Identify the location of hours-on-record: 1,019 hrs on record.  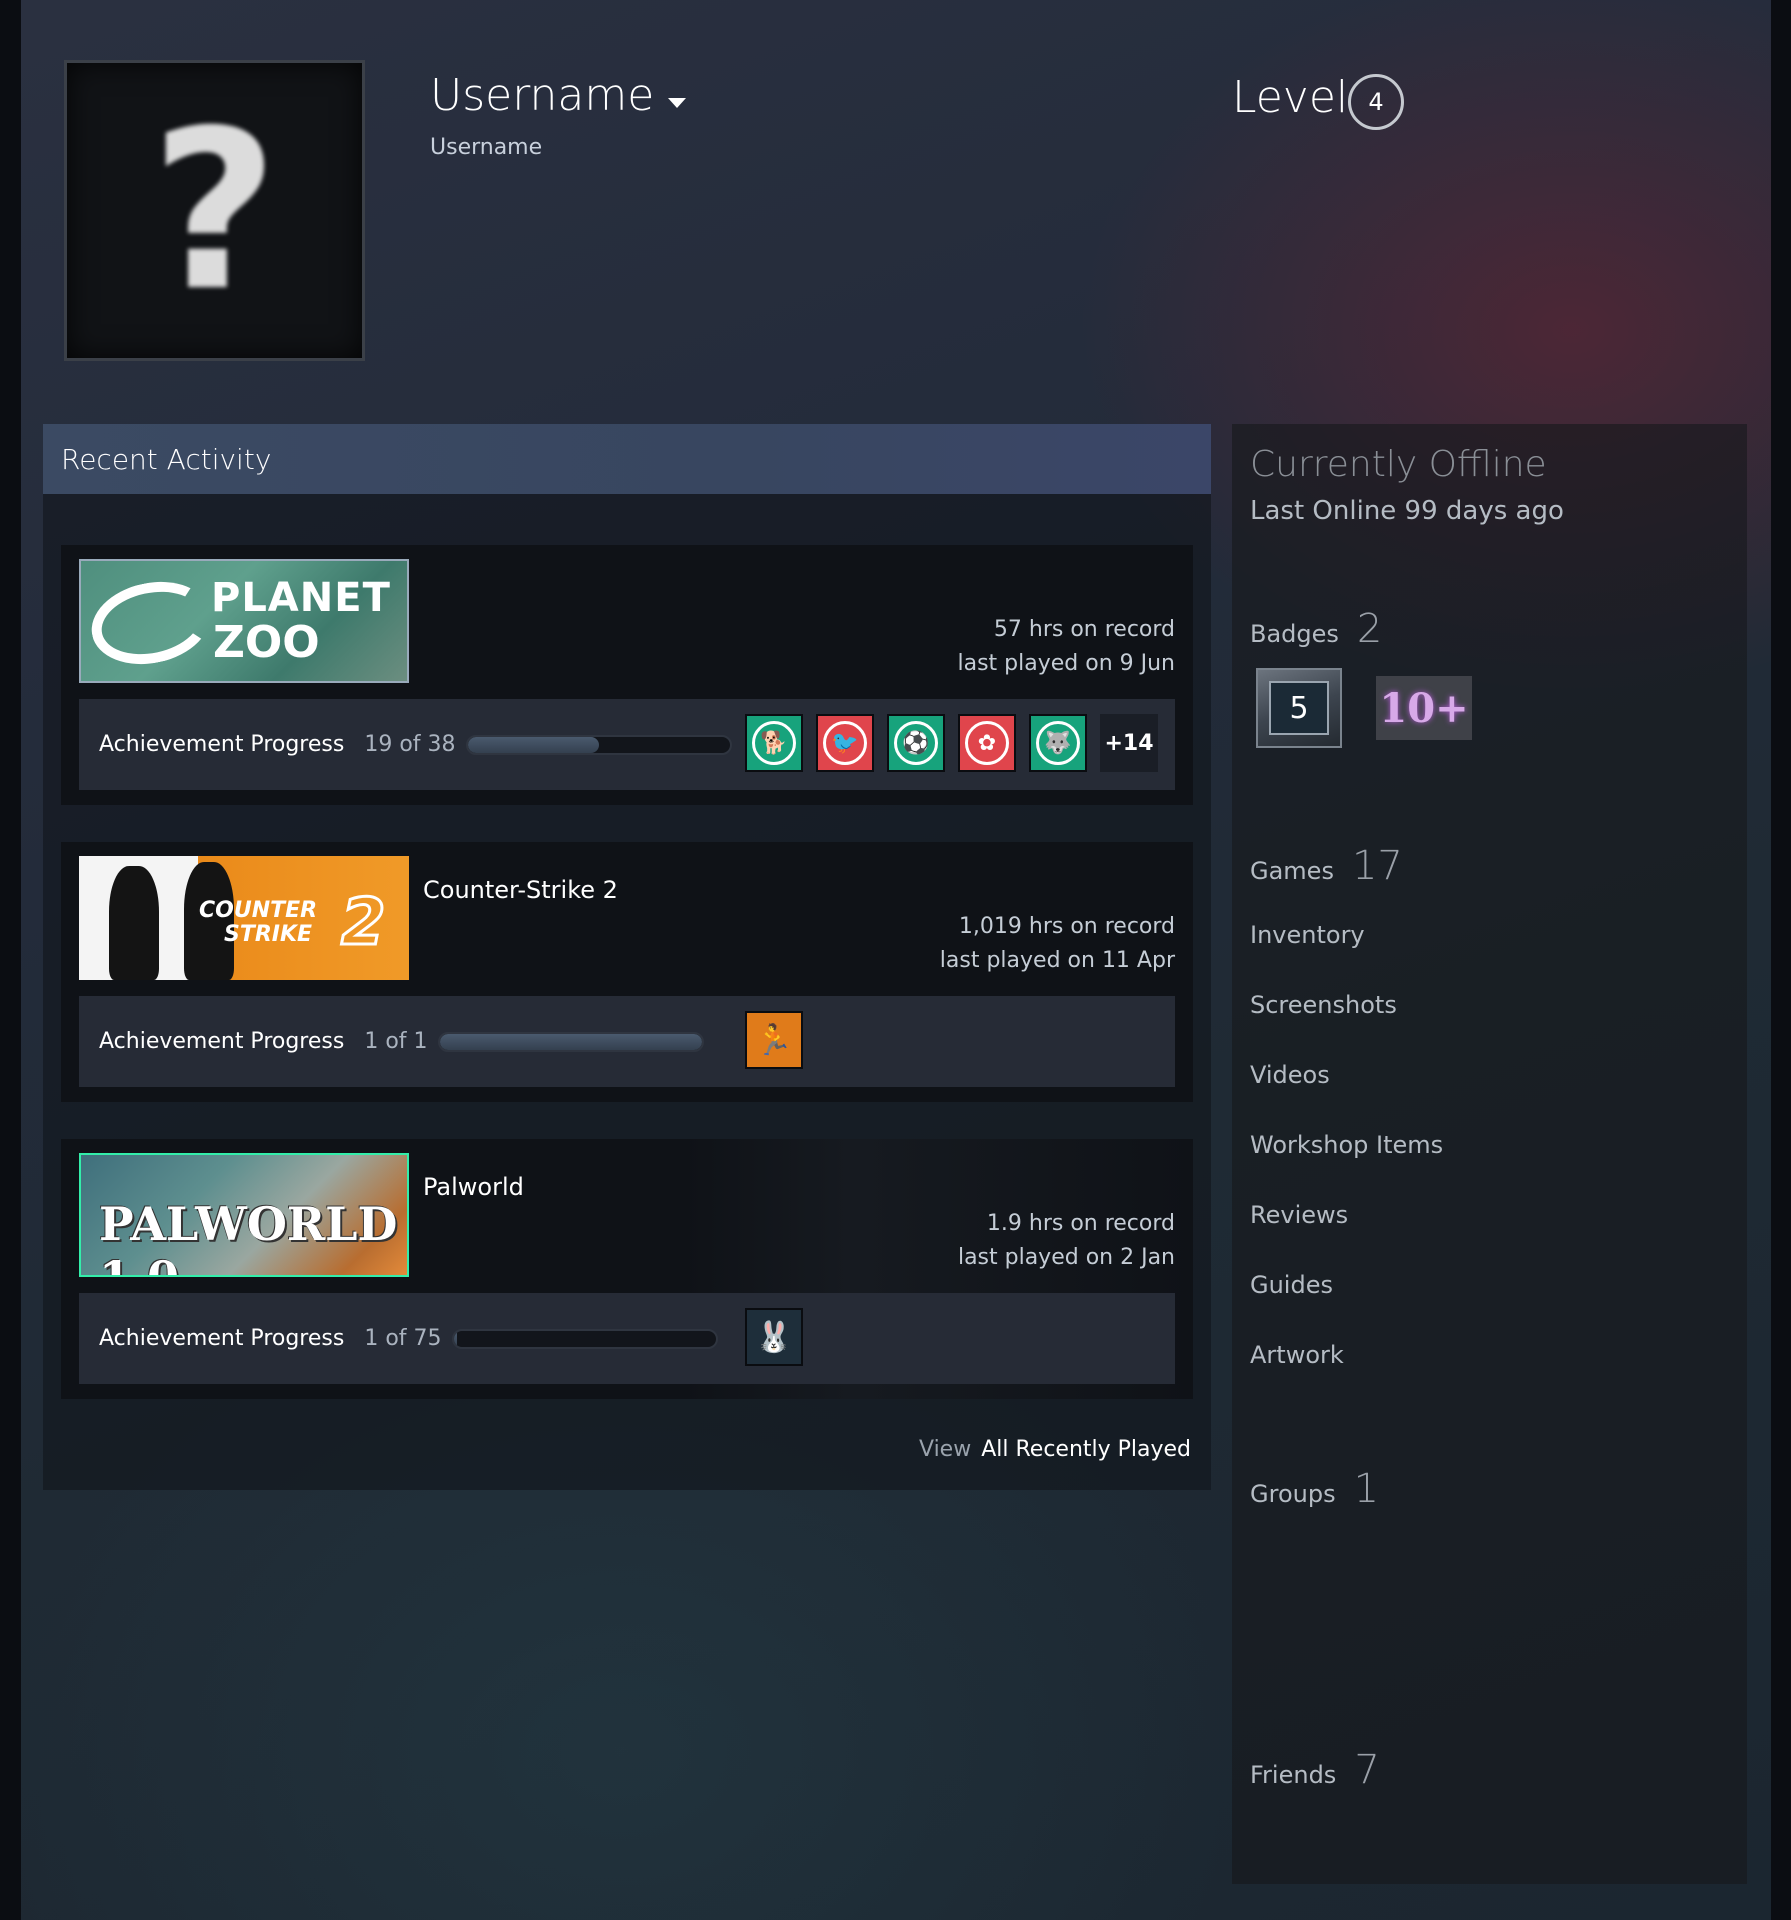
(1066, 926).